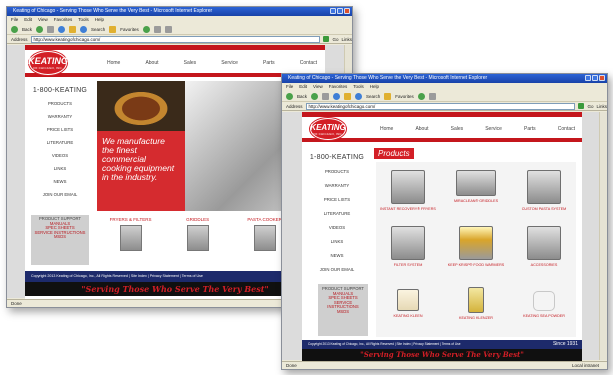 This screenshot has width=613, height=375. I want to click on category-griddles: GRIDDLES, so click(197, 241).